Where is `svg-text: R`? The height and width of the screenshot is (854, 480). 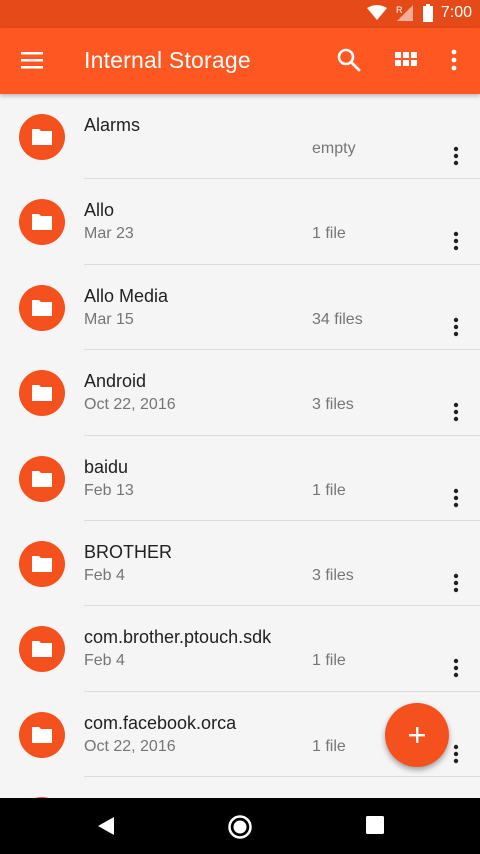
svg-text: R is located at coordinates (399, 10).